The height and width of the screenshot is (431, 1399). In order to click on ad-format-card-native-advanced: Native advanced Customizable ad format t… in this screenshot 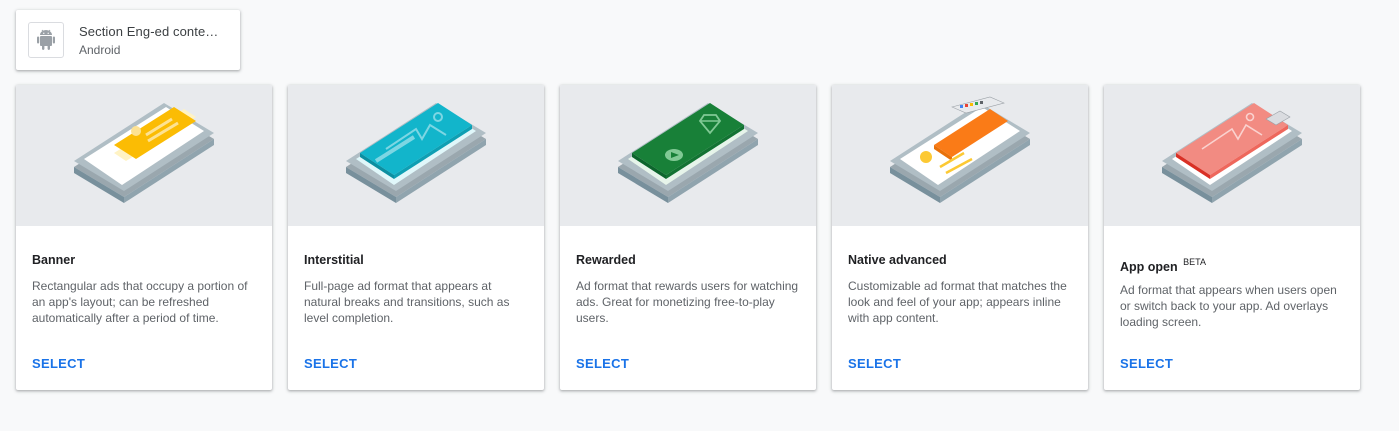, I will do `click(960, 237)`.